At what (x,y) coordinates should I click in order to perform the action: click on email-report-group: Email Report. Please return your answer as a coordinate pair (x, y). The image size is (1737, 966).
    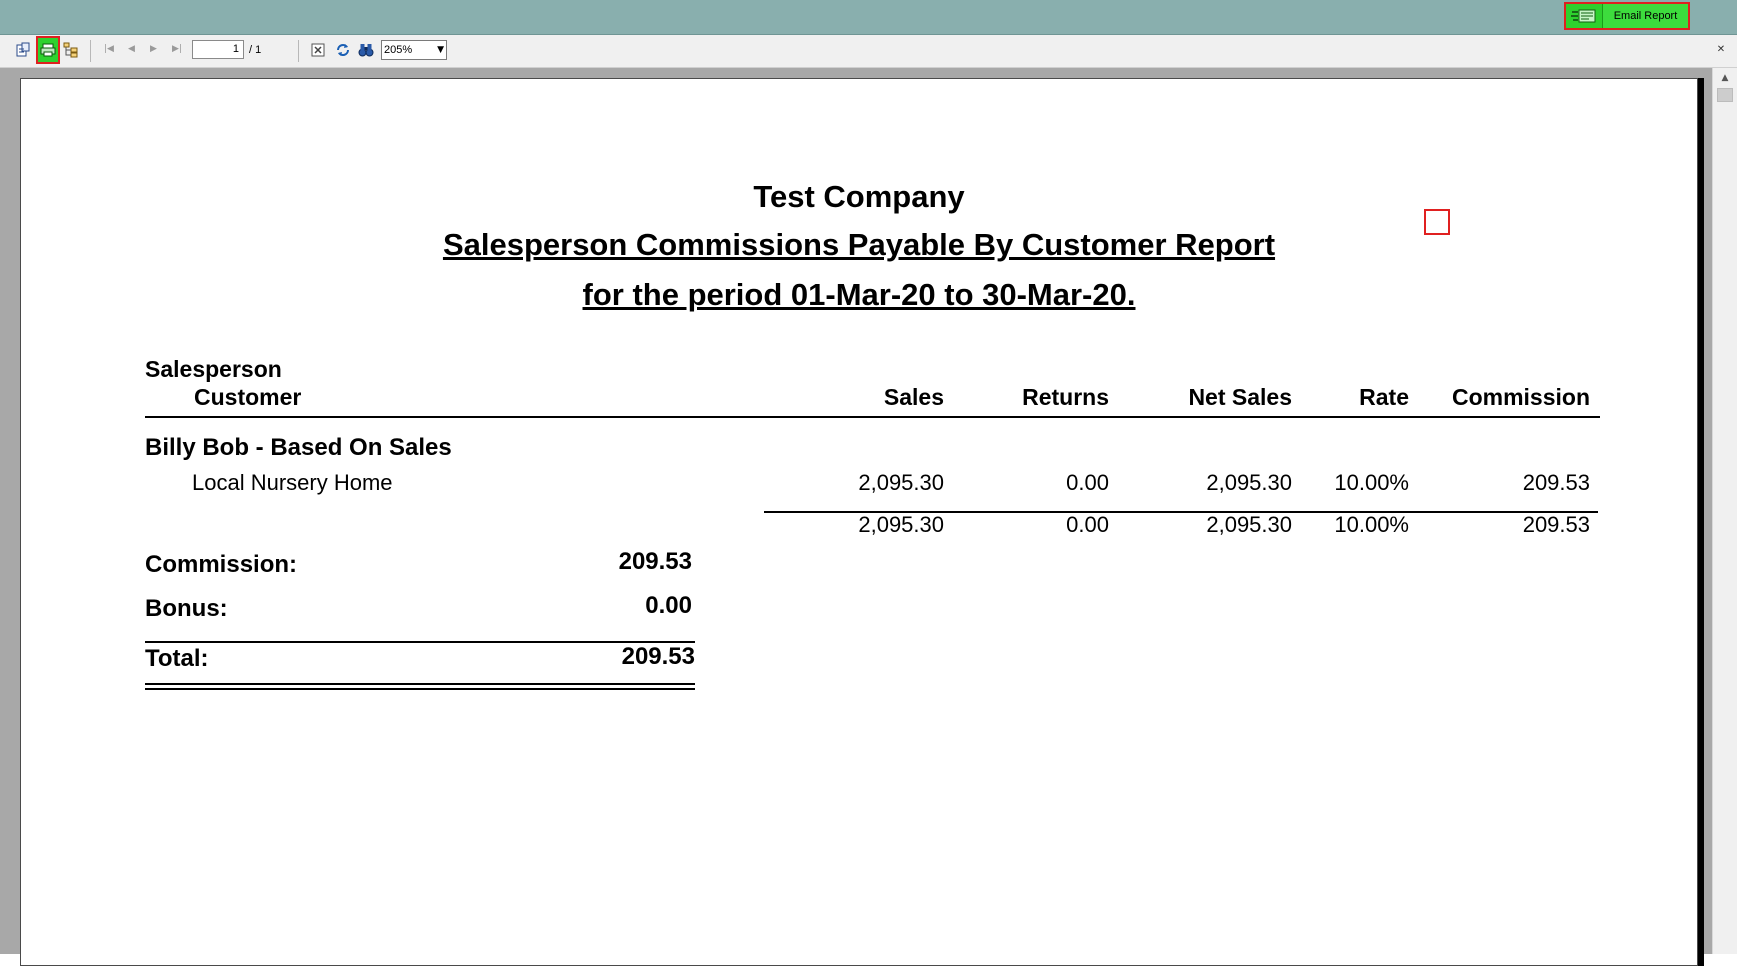
    Looking at the image, I should click on (1627, 16).